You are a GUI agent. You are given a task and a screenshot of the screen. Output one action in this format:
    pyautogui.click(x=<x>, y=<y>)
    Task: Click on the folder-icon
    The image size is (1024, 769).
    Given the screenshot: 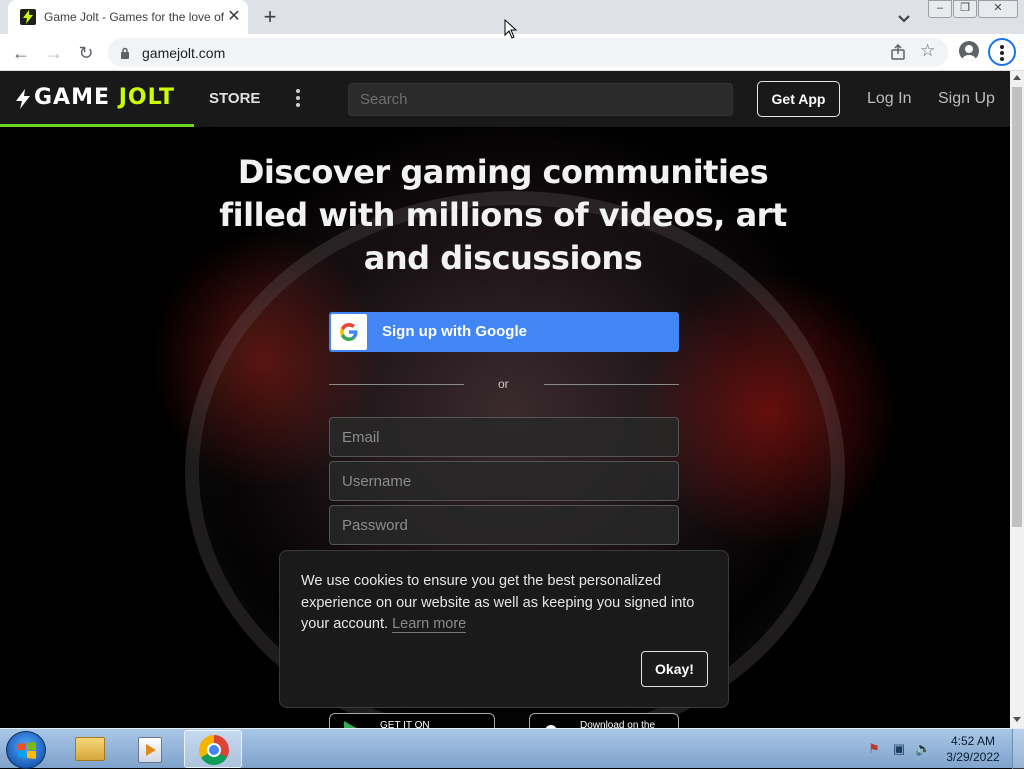 What is the action you would take?
    pyautogui.click(x=90, y=749)
    